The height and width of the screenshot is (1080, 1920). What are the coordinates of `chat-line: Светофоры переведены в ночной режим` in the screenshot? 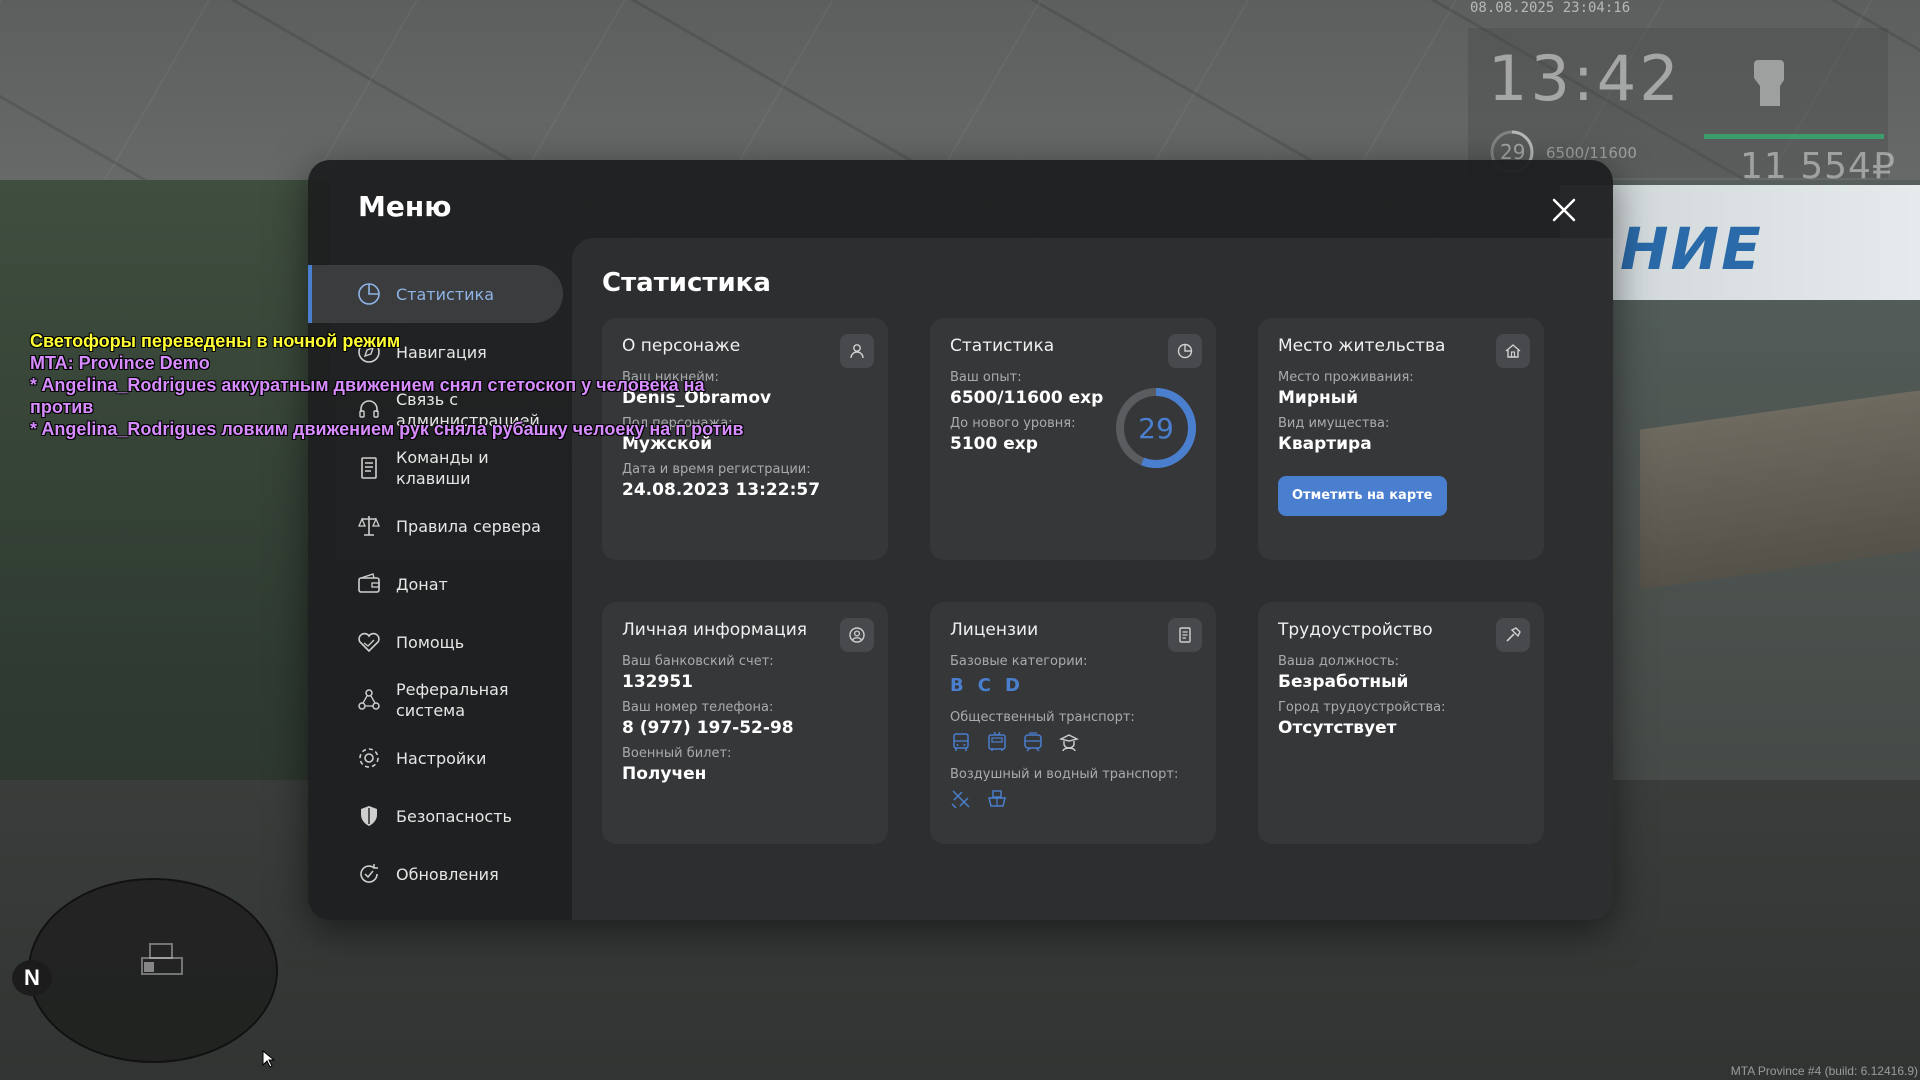 It's located at (215, 341).